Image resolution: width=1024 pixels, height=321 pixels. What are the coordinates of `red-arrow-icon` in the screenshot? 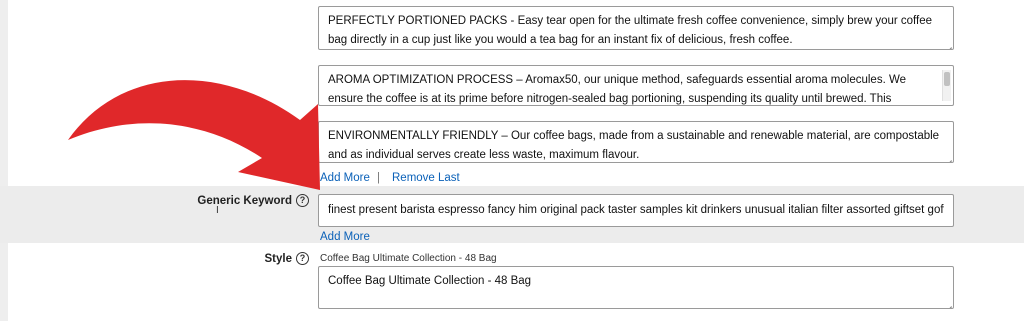 It's located at (194, 135).